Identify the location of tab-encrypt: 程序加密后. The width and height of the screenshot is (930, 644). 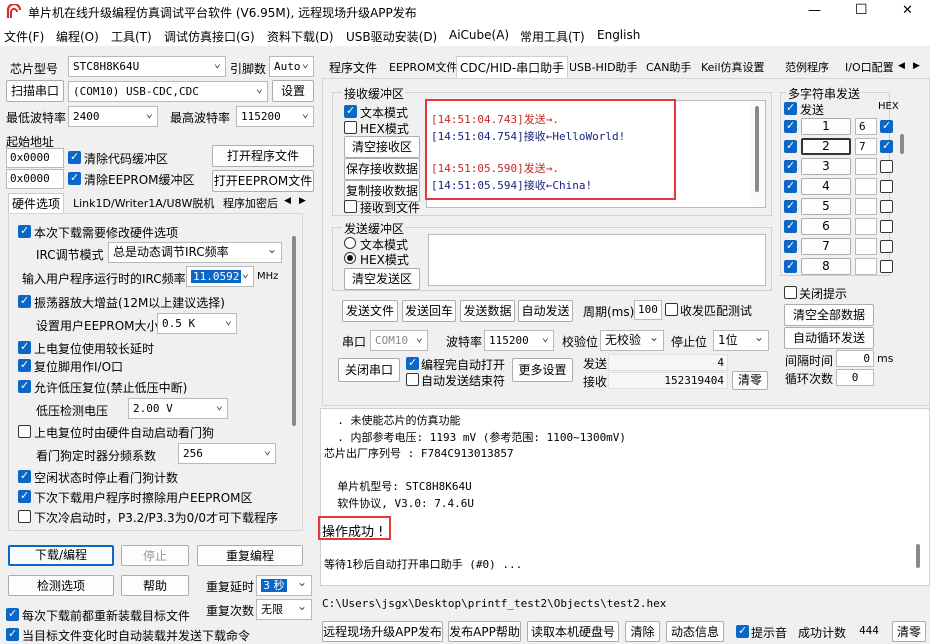
(250, 204).